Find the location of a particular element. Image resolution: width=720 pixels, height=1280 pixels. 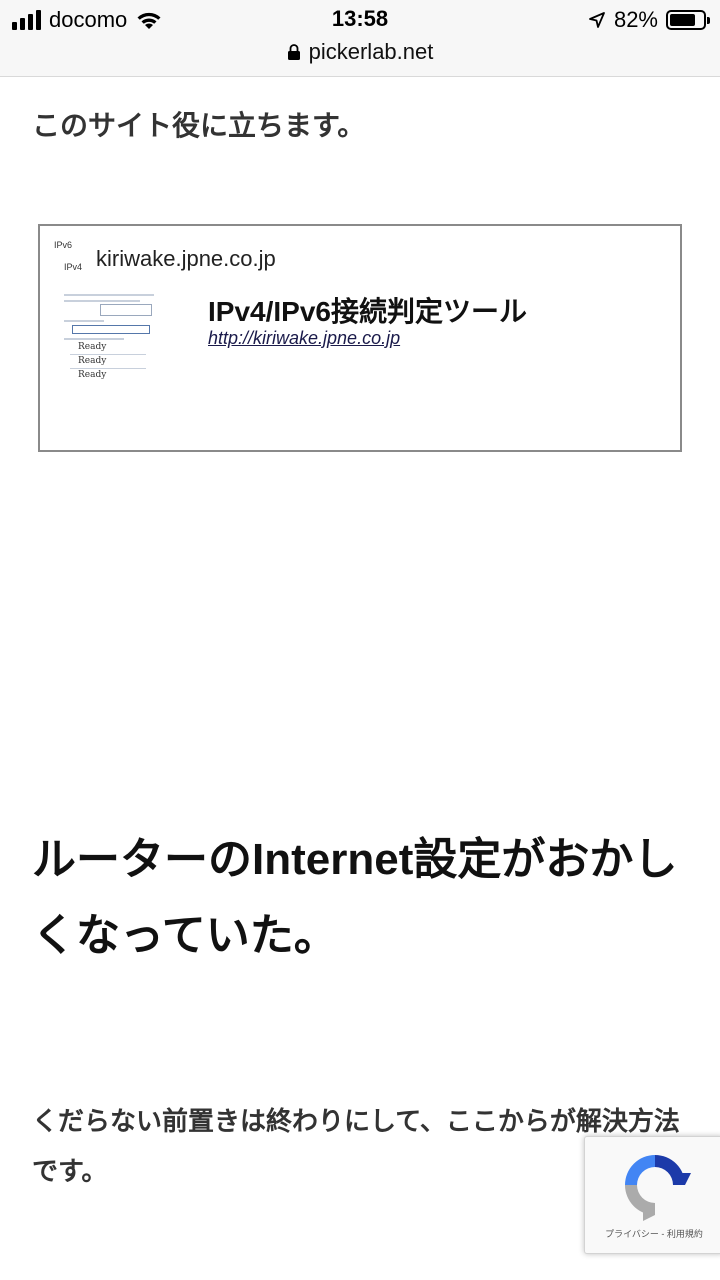

recaptcha-links: プライバシー - 利用規約 is located at coordinates (652, 1233).